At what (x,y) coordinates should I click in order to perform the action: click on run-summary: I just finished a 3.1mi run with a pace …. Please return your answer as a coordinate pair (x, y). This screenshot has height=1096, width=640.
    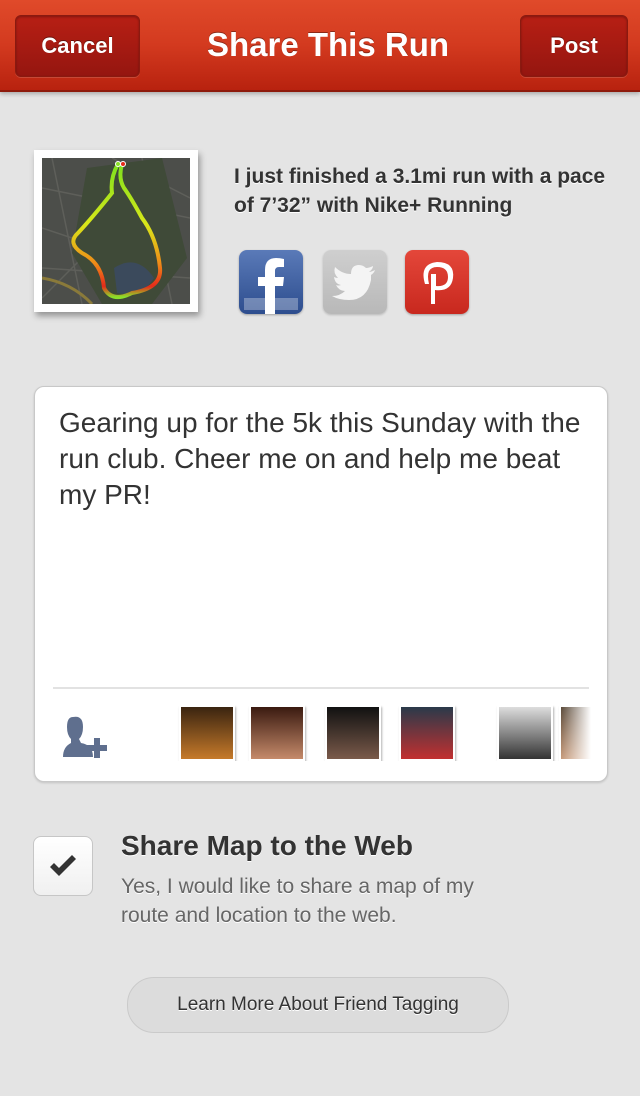
    Looking at the image, I should click on (420, 191).